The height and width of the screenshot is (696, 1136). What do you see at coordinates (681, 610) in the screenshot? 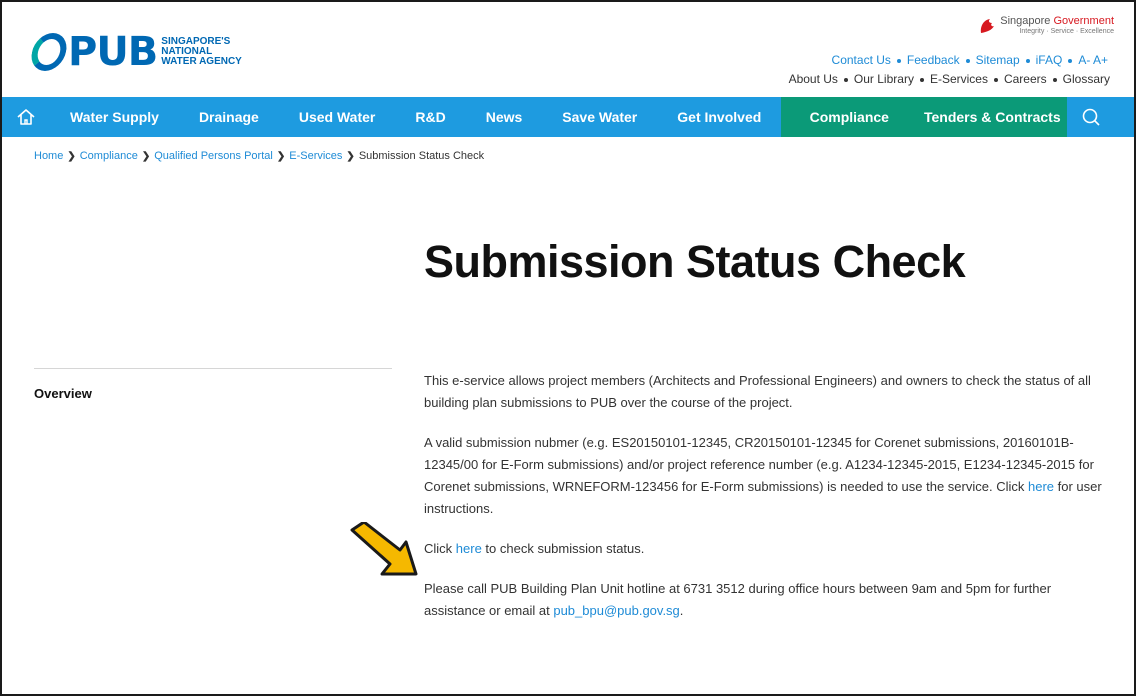
I see `contact-text-after: .` at bounding box center [681, 610].